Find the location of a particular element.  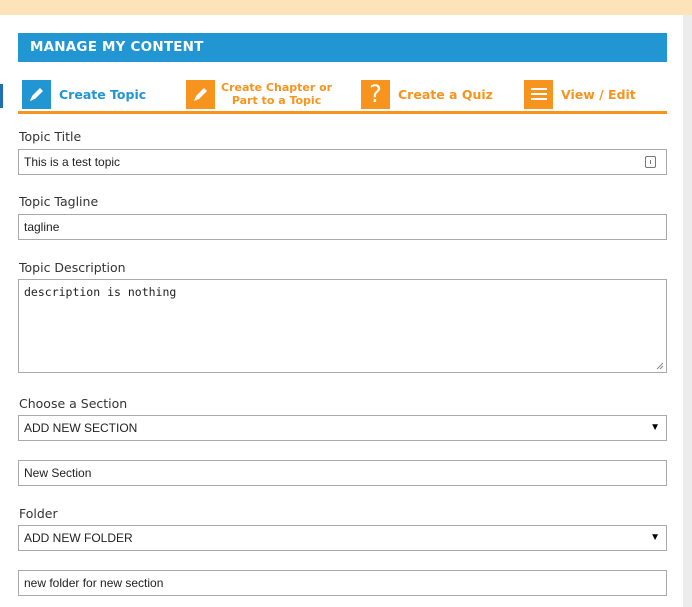

topic-title-label: Topic Title is located at coordinates (50, 136).